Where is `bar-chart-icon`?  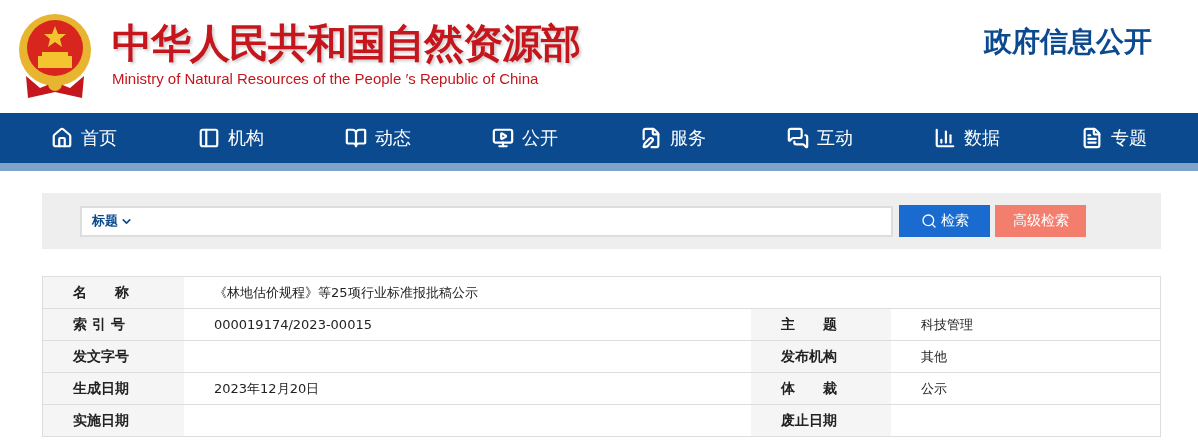 bar-chart-icon is located at coordinates (945, 138).